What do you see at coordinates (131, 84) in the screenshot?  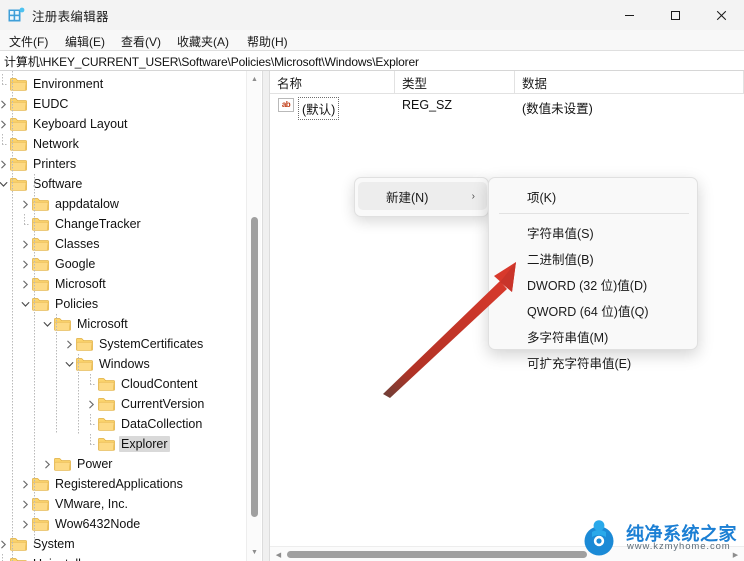 I see `tree-node-environment: Environment` at bounding box center [131, 84].